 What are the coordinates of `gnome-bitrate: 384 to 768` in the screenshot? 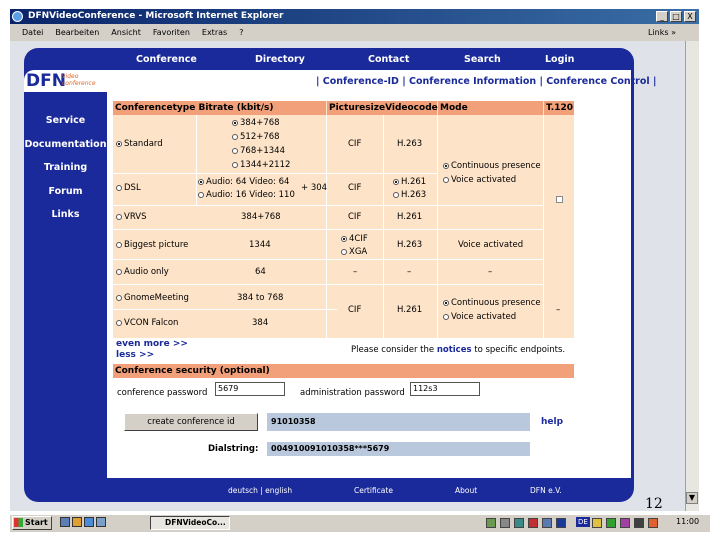 It's located at (260, 298).